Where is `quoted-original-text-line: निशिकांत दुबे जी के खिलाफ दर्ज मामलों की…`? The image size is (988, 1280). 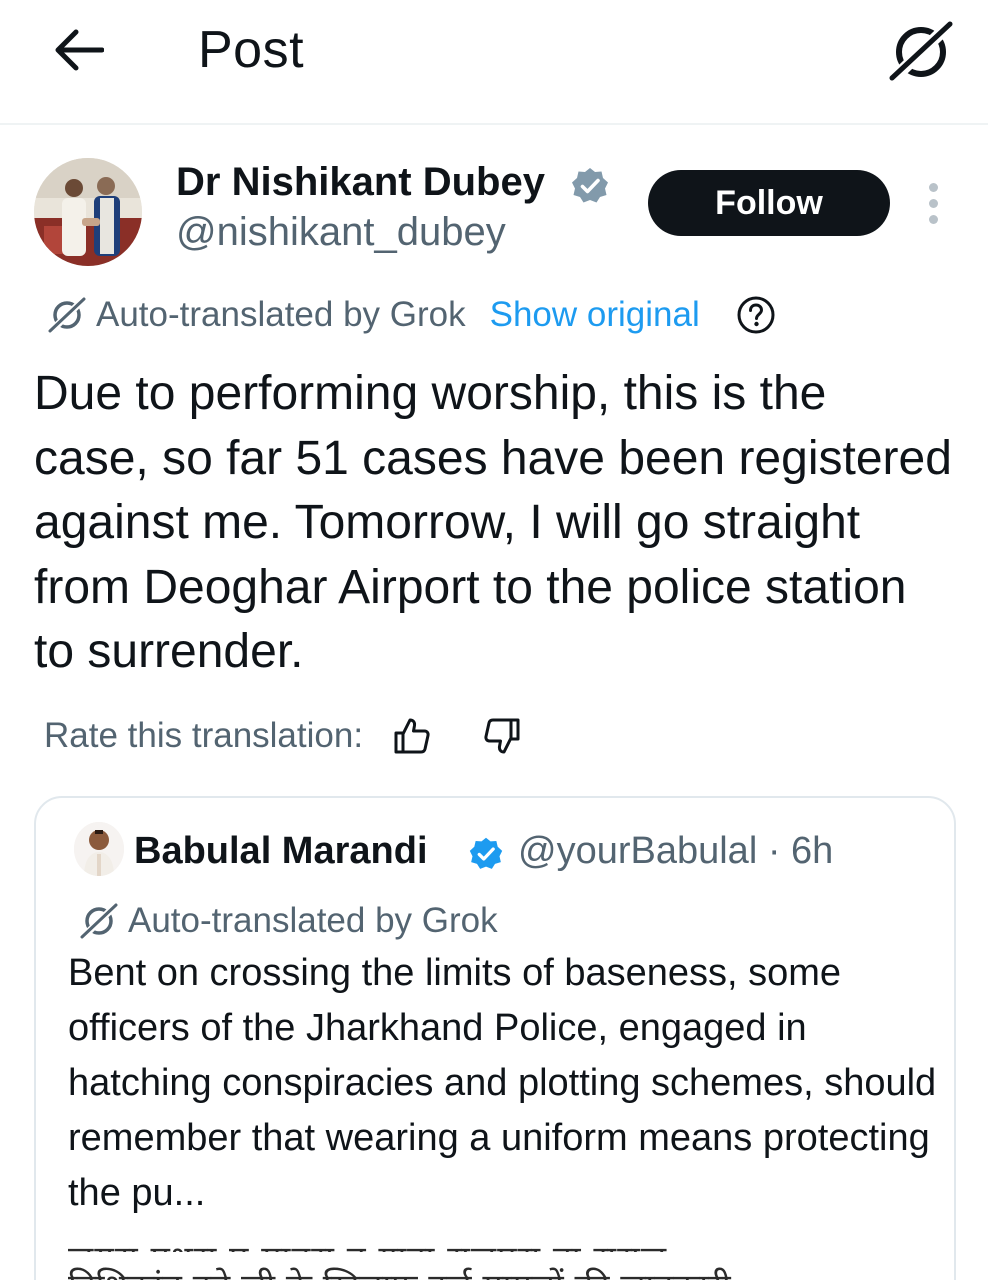 quoted-original-text-line: निशिकांत दुबे जी के खिलाफ दर्ज मामलों की… is located at coordinates (399, 1273).